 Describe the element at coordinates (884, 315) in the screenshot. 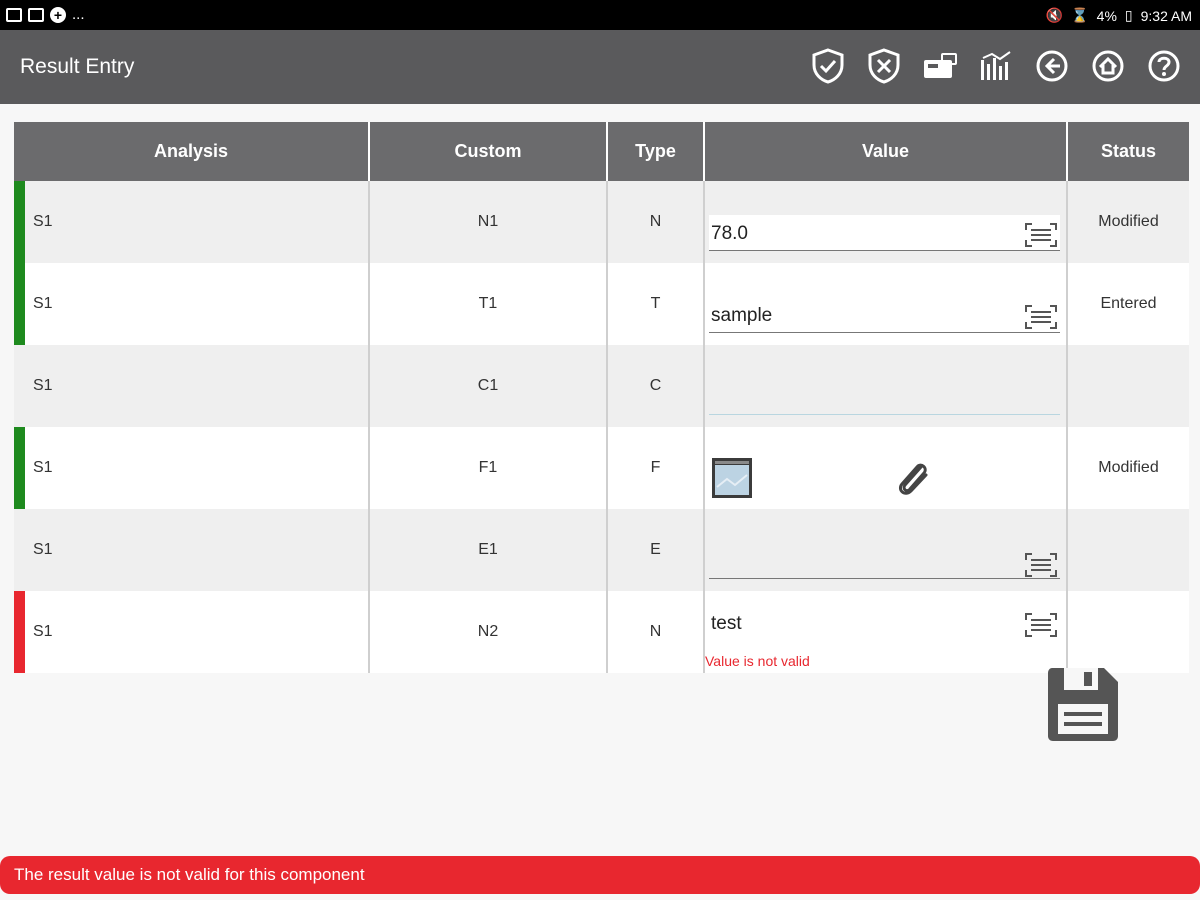

I see `value-input: sample` at that location.